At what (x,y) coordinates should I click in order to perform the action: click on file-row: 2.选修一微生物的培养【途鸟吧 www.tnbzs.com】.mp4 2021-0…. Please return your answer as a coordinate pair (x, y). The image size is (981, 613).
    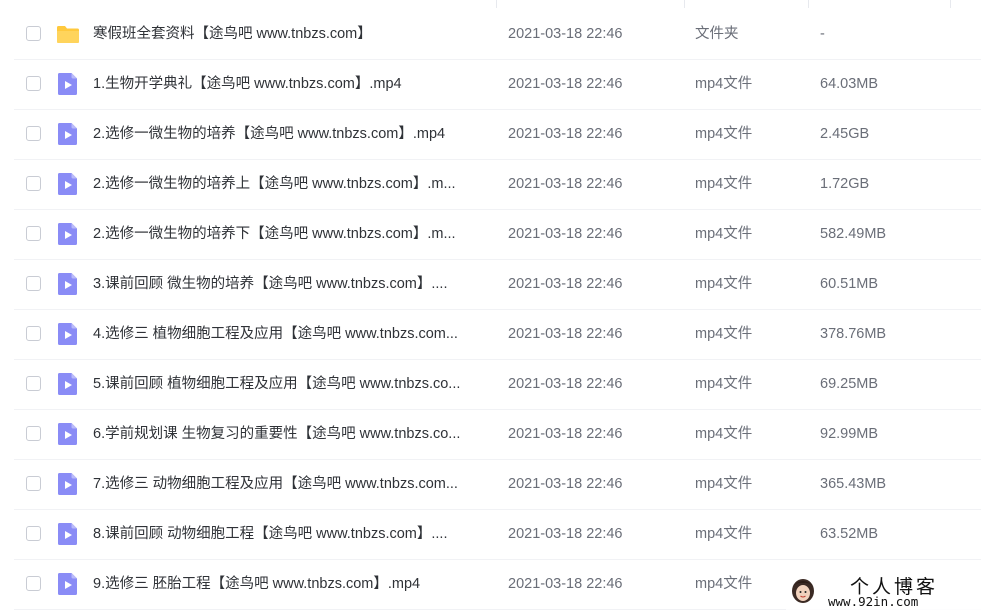
    Looking at the image, I should click on (490, 135).